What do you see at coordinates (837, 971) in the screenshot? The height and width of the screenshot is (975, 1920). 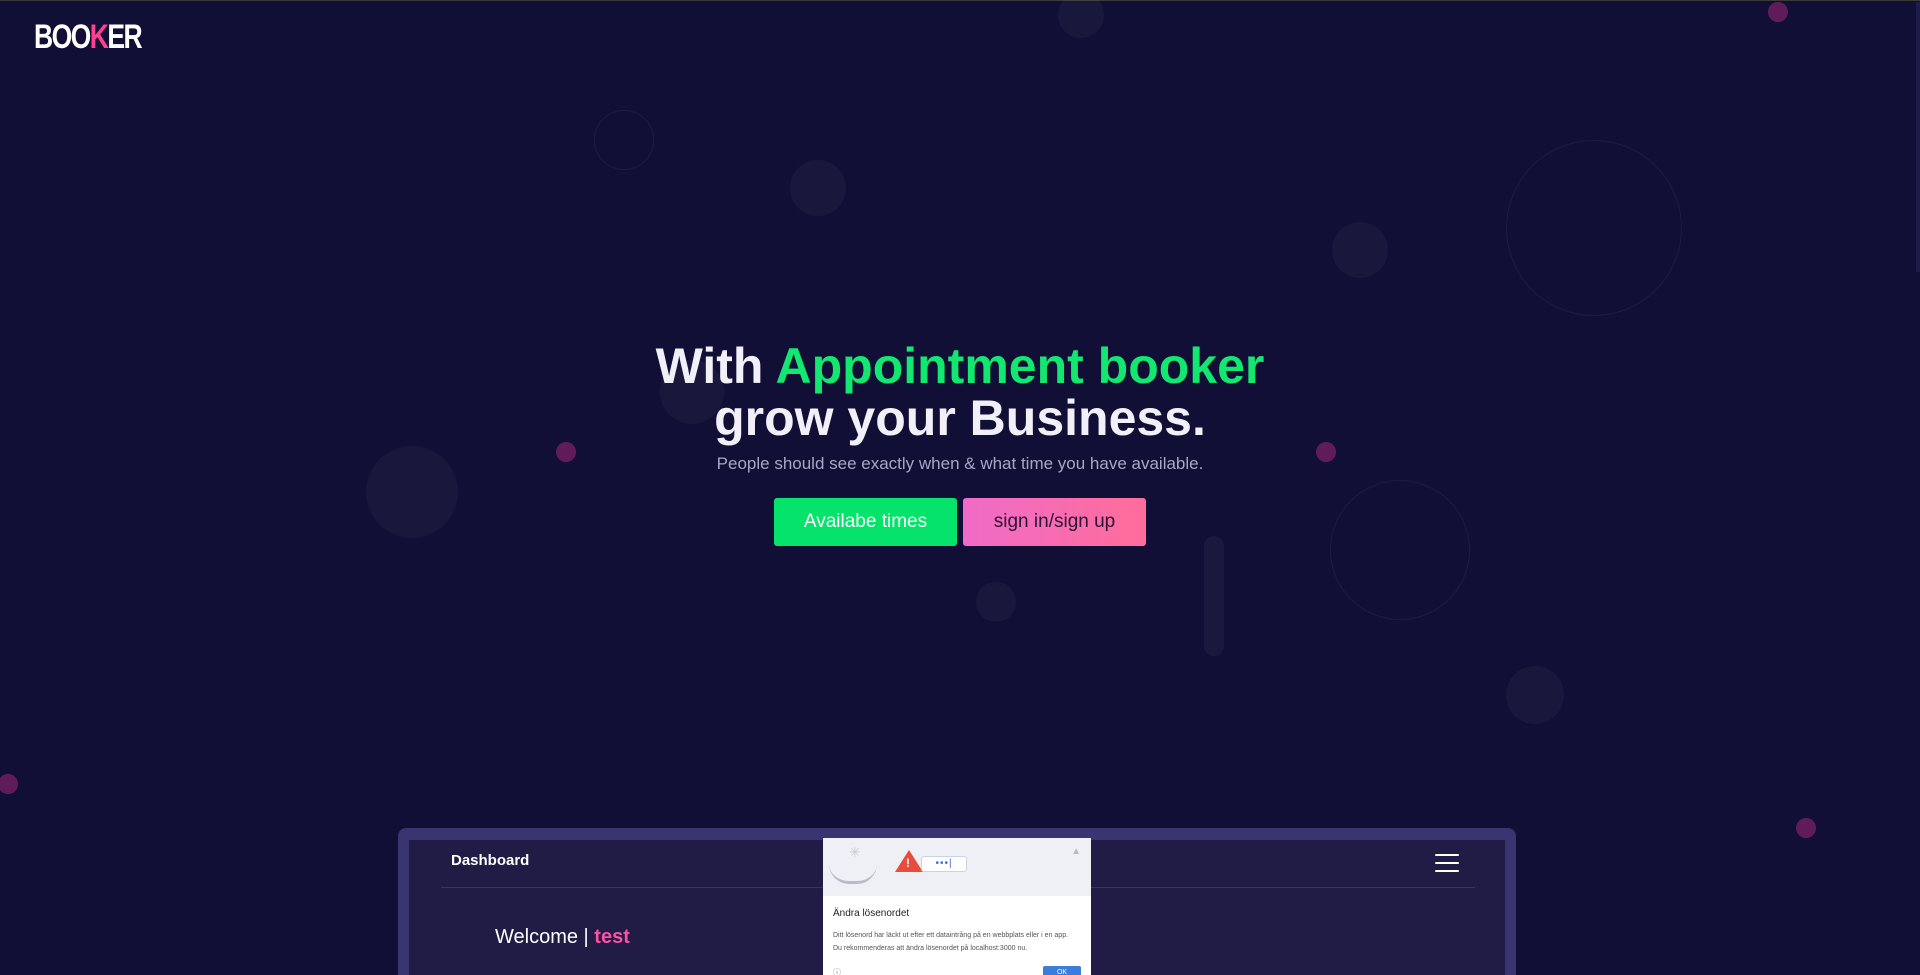 I see `info-icon: ⓘ` at bounding box center [837, 971].